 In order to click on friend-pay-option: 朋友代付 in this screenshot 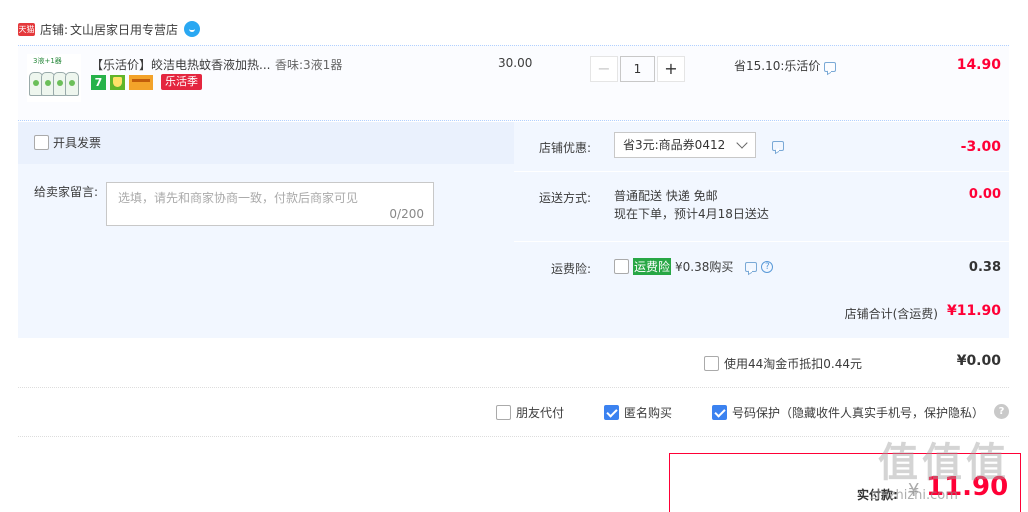, I will do `click(530, 412)`.